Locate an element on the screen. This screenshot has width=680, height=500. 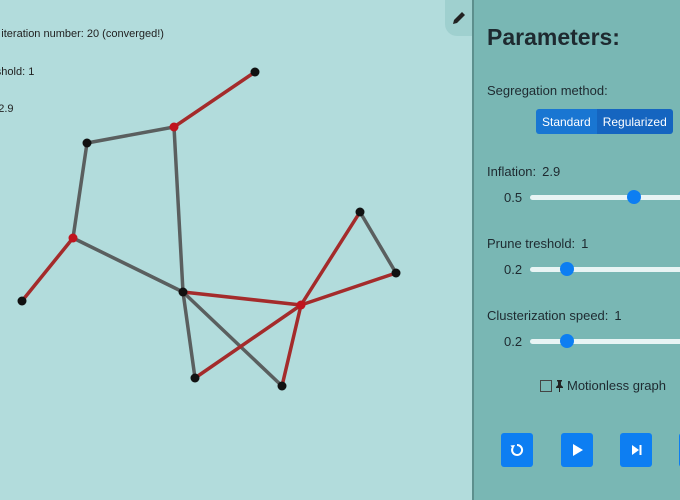
inflation-slider is located at coordinates (605, 197).